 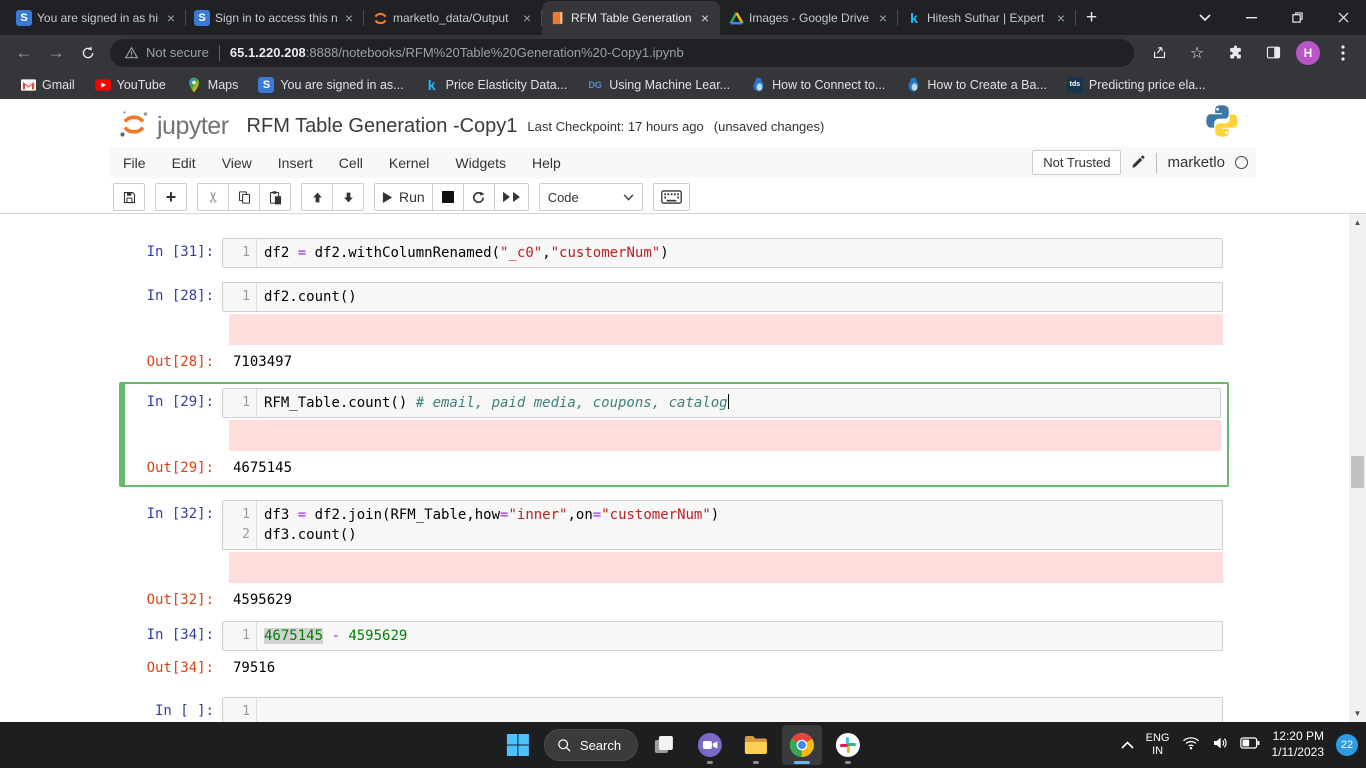 What do you see at coordinates (1273, 53) in the screenshot?
I see `side-panel-icon` at bounding box center [1273, 53].